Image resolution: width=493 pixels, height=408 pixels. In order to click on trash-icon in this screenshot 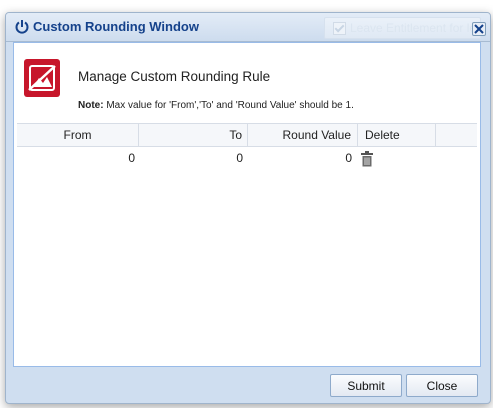, I will do `click(367, 159)`.